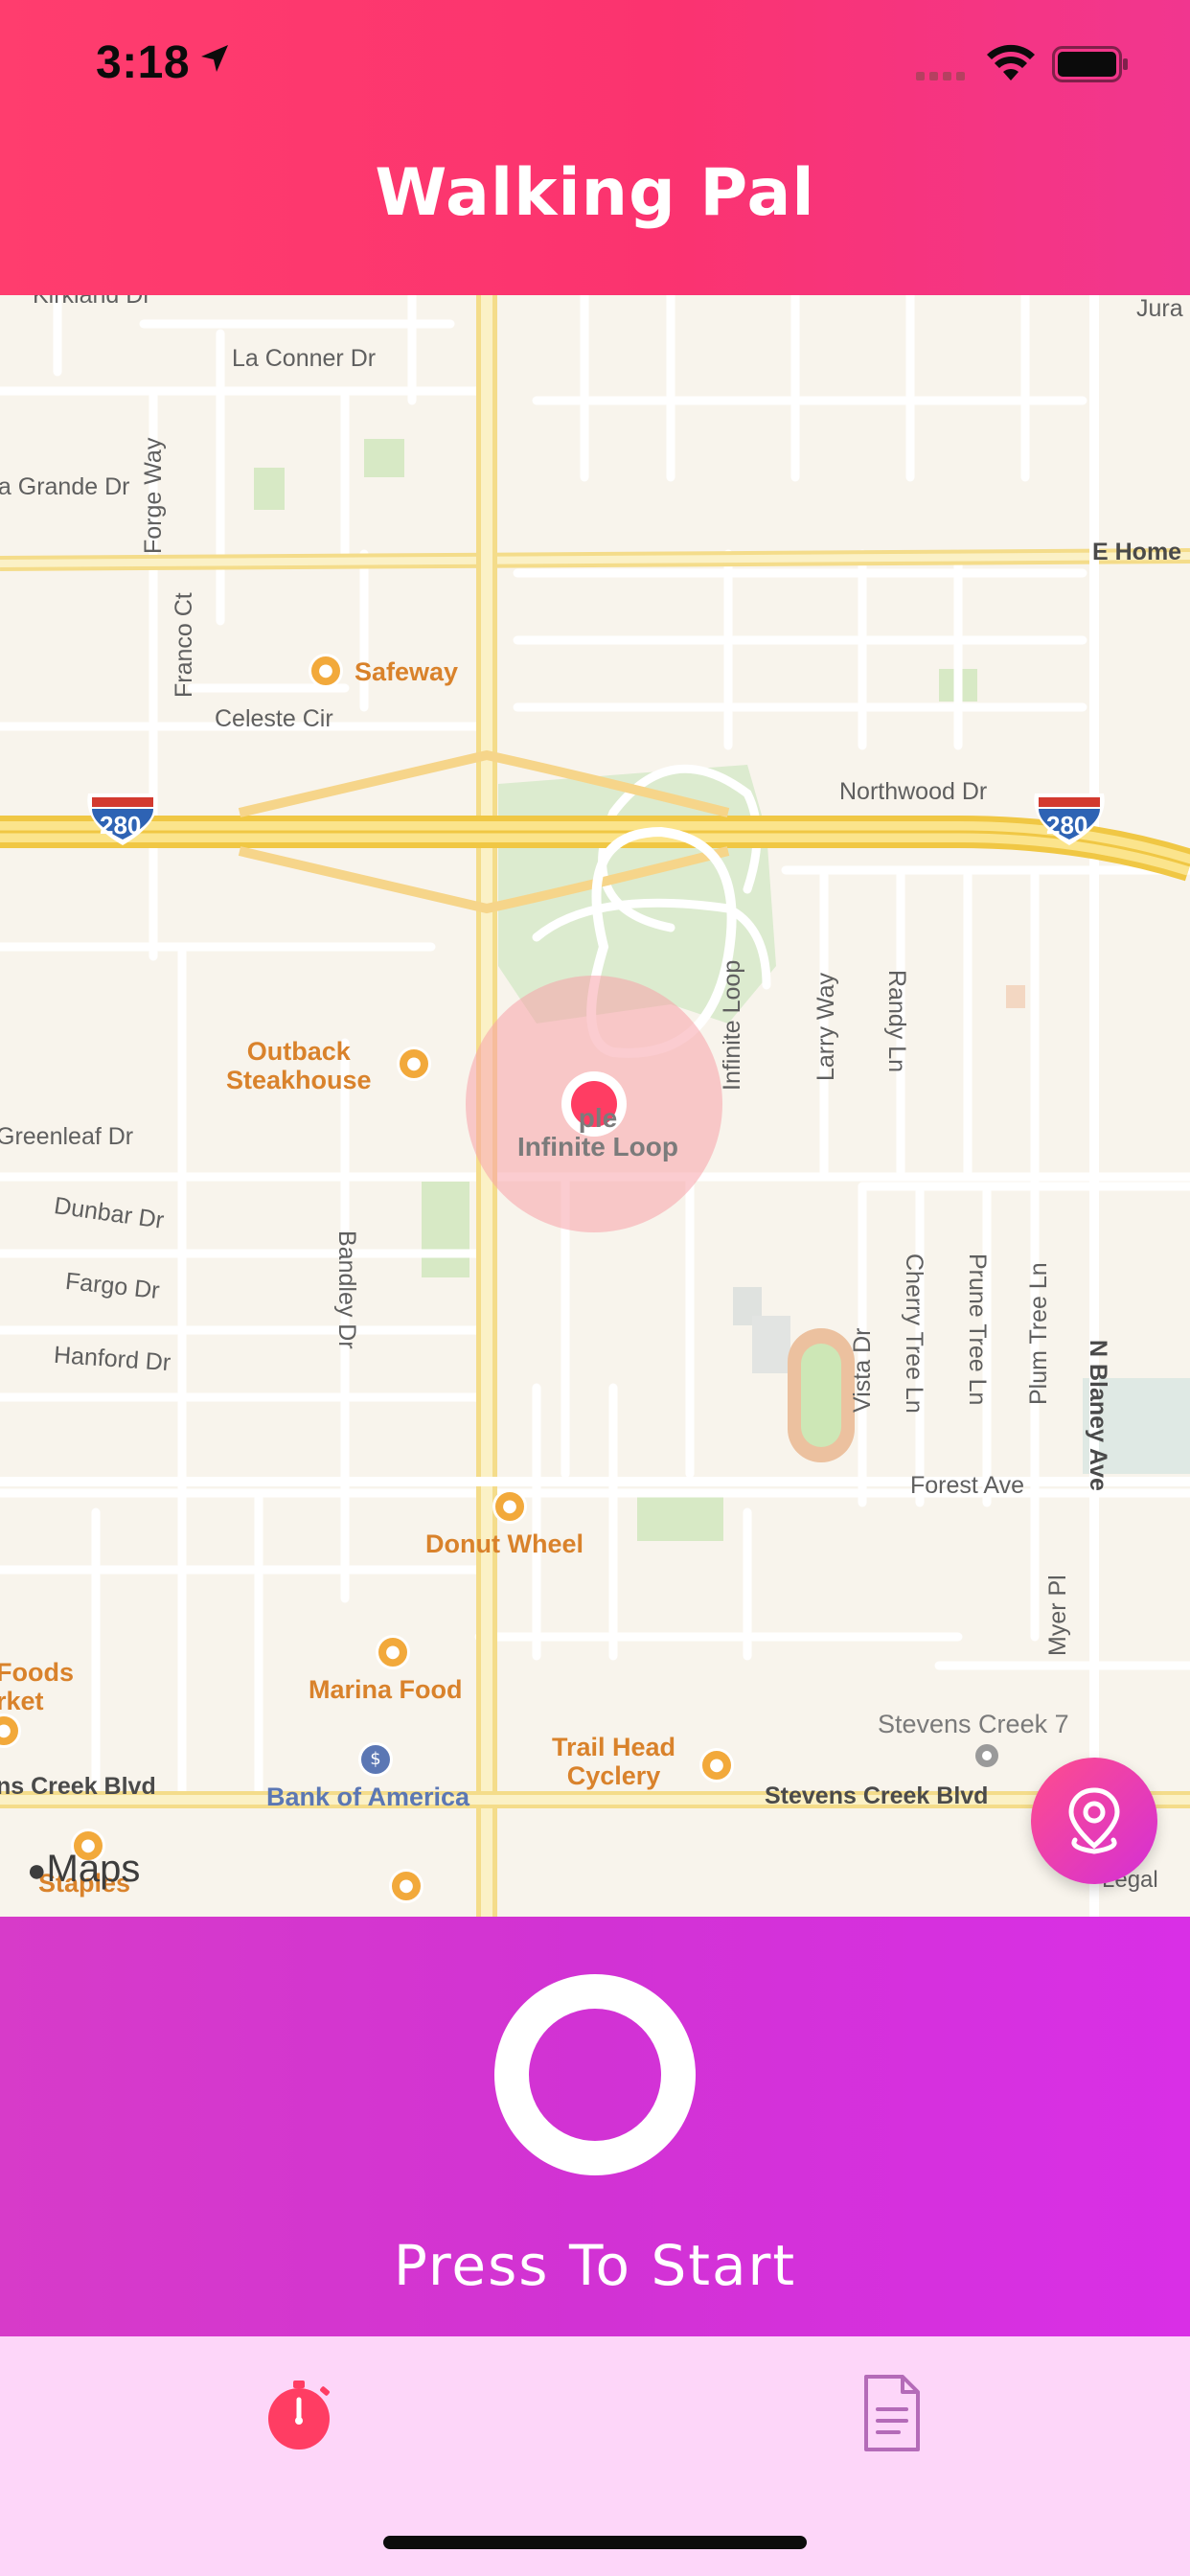 Image resolution: width=1190 pixels, height=2576 pixels. What do you see at coordinates (1058, 1615) in the screenshot?
I see `street-label: Myer Pl` at bounding box center [1058, 1615].